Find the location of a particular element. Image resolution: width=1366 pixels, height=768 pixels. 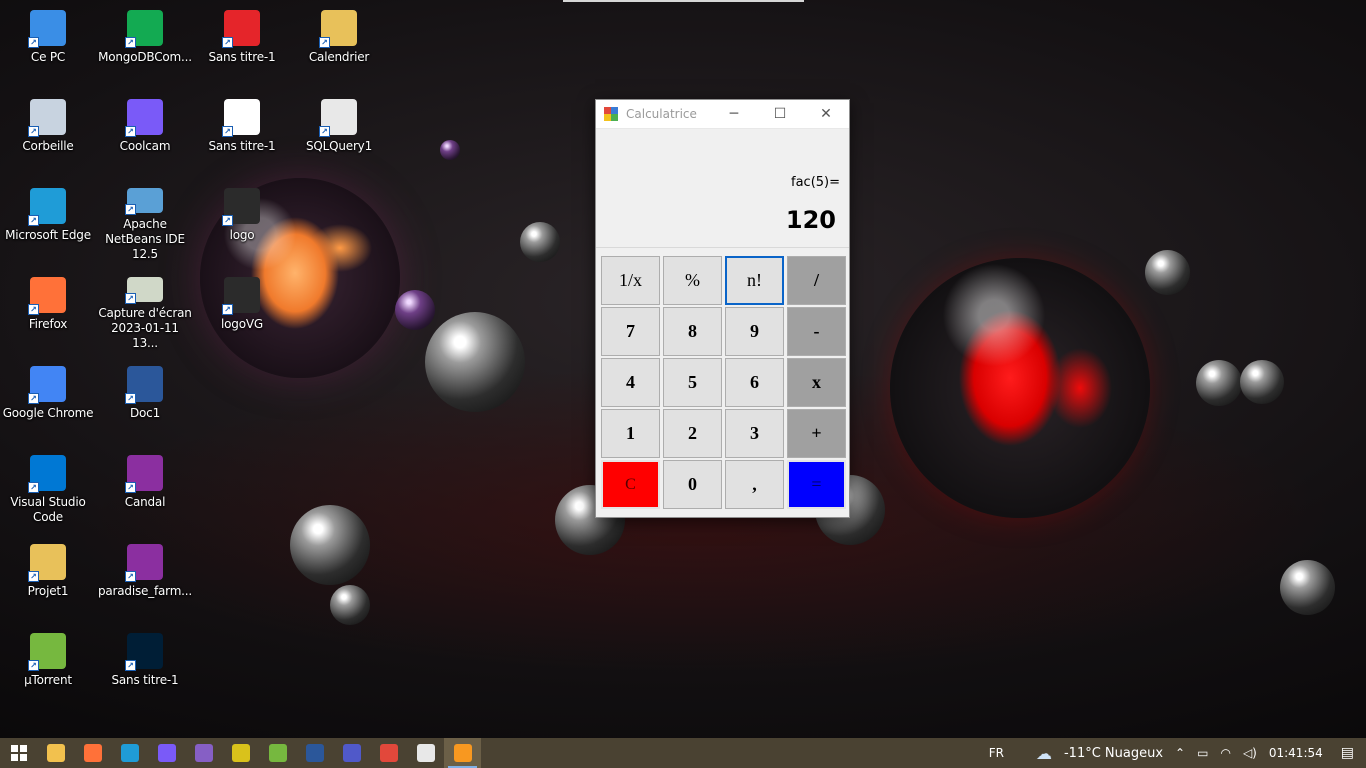

clock: 01:41:54 is located at coordinates (1296, 753).